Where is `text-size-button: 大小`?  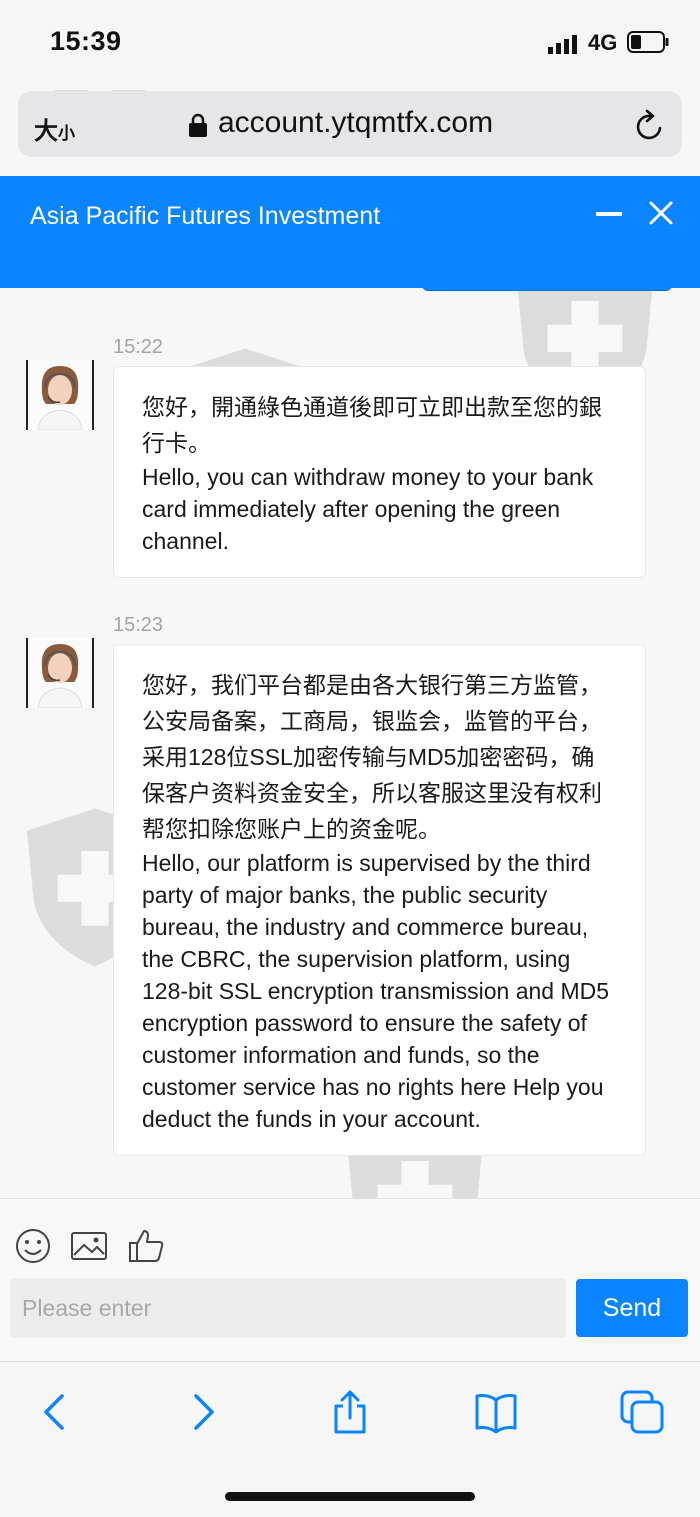
text-size-button: 大小 is located at coordinates (54, 128).